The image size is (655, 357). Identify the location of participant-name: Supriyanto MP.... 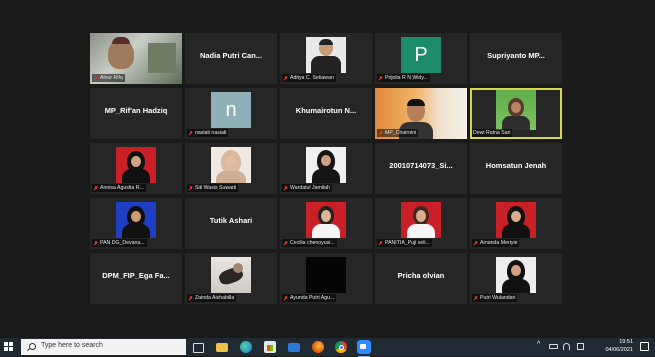
(516, 55).